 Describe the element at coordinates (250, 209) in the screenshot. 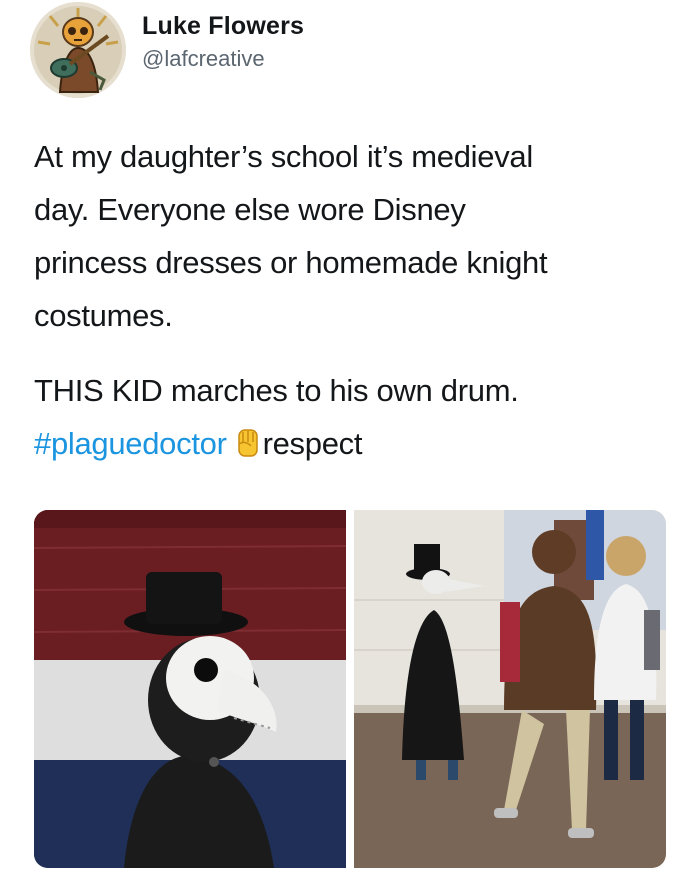

I see `tweet-text-line: day. Everyone else wore Disney` at that location.